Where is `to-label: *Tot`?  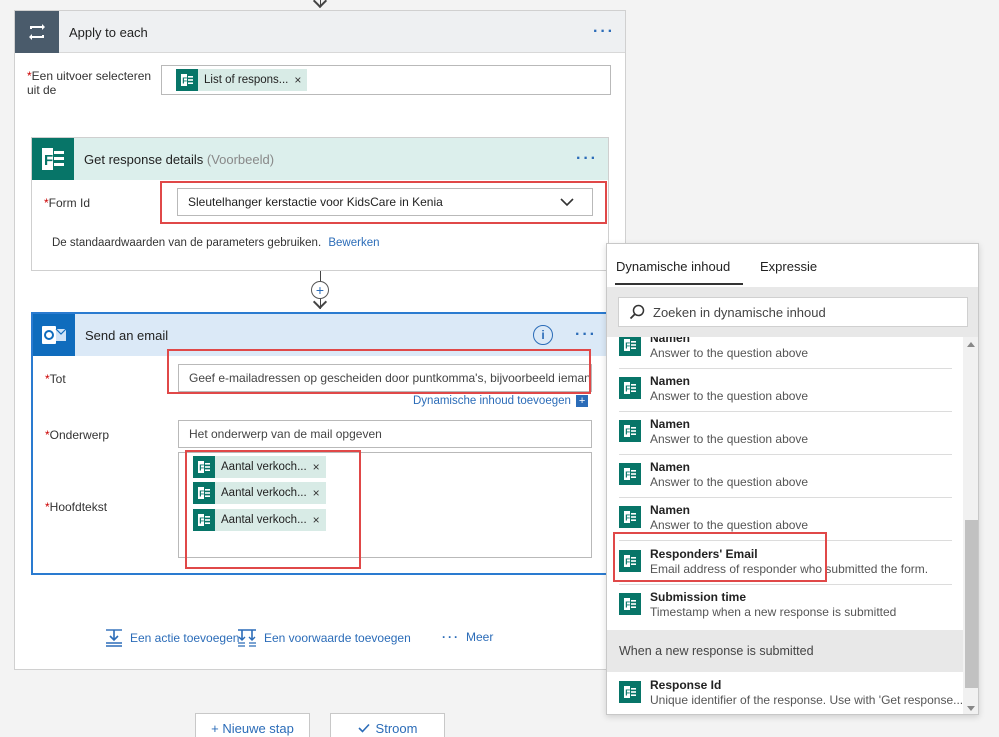 to-label: *Tot is located at coordinates (55, 379).